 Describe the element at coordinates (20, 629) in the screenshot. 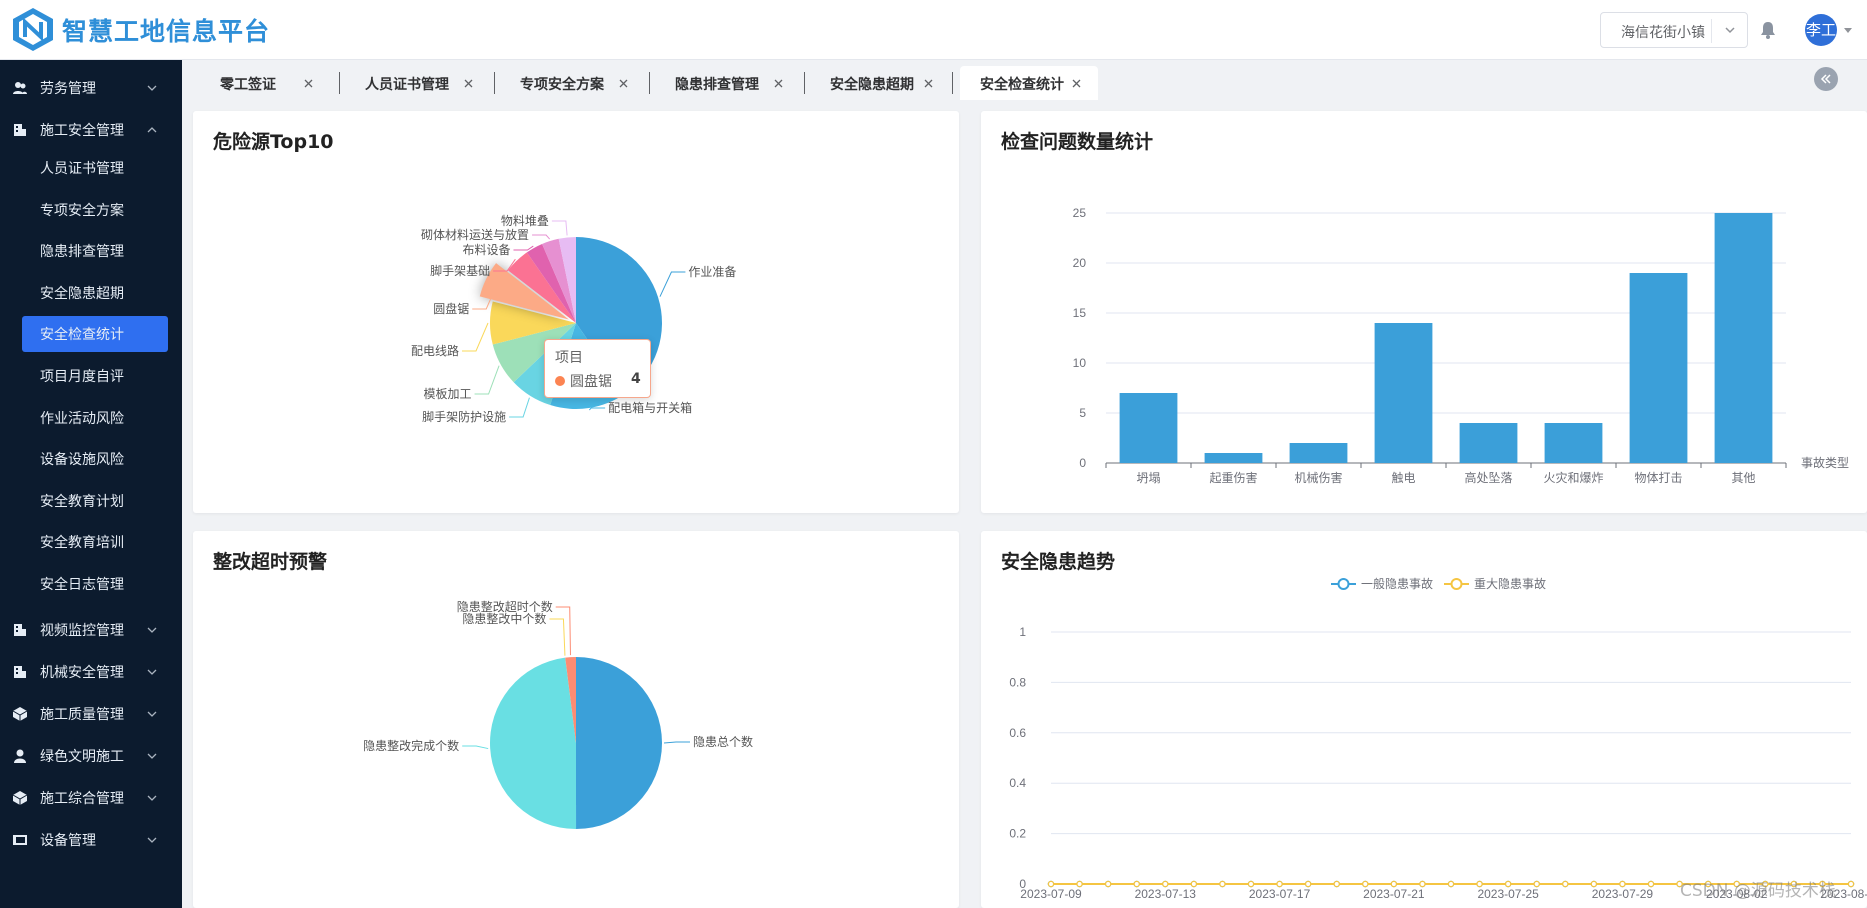

I see `building-icon` at that location.